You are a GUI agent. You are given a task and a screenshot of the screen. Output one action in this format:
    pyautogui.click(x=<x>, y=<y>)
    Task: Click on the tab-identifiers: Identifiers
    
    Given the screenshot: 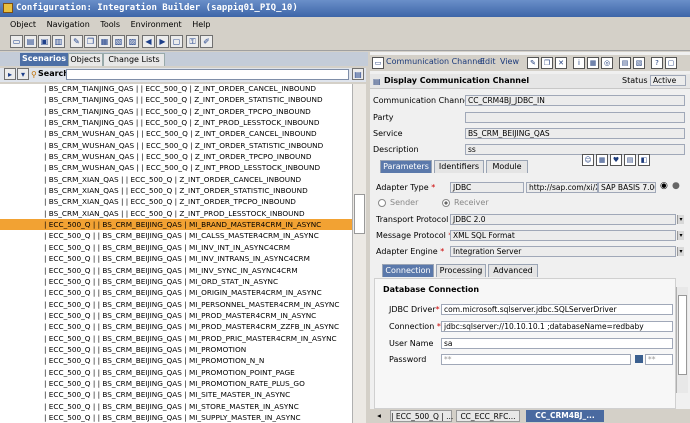 What is the action you would take?
    pyautogui.click(x=459, y=166)
    